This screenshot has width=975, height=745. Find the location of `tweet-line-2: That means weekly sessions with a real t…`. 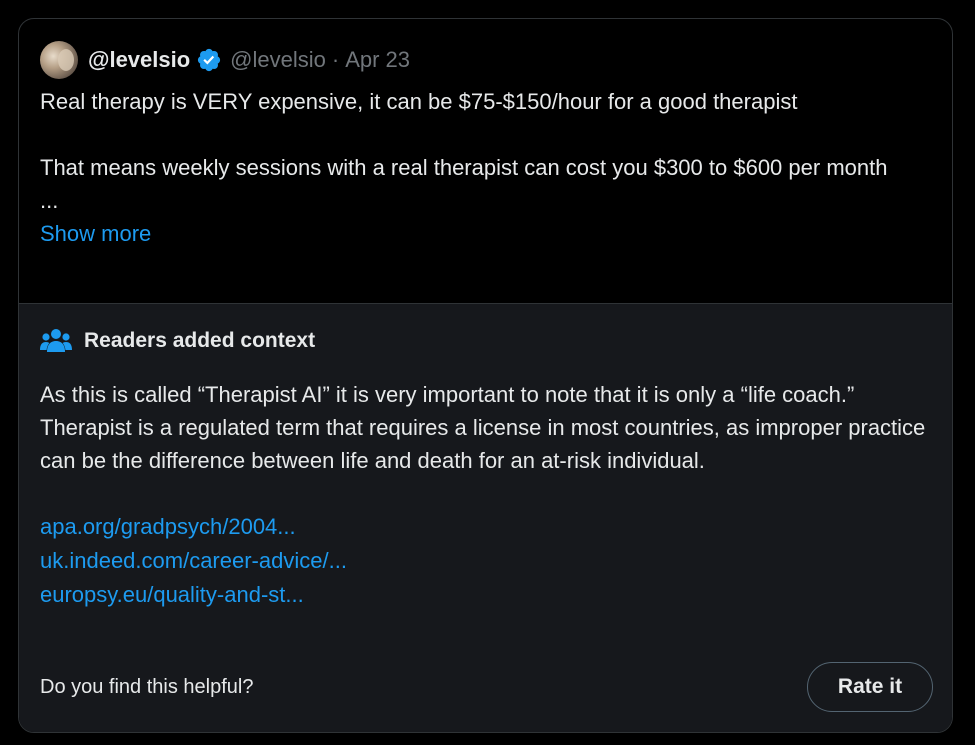

tweet-line-2: That means weekly sessions with a real t… is located at coordinates (464, 167).